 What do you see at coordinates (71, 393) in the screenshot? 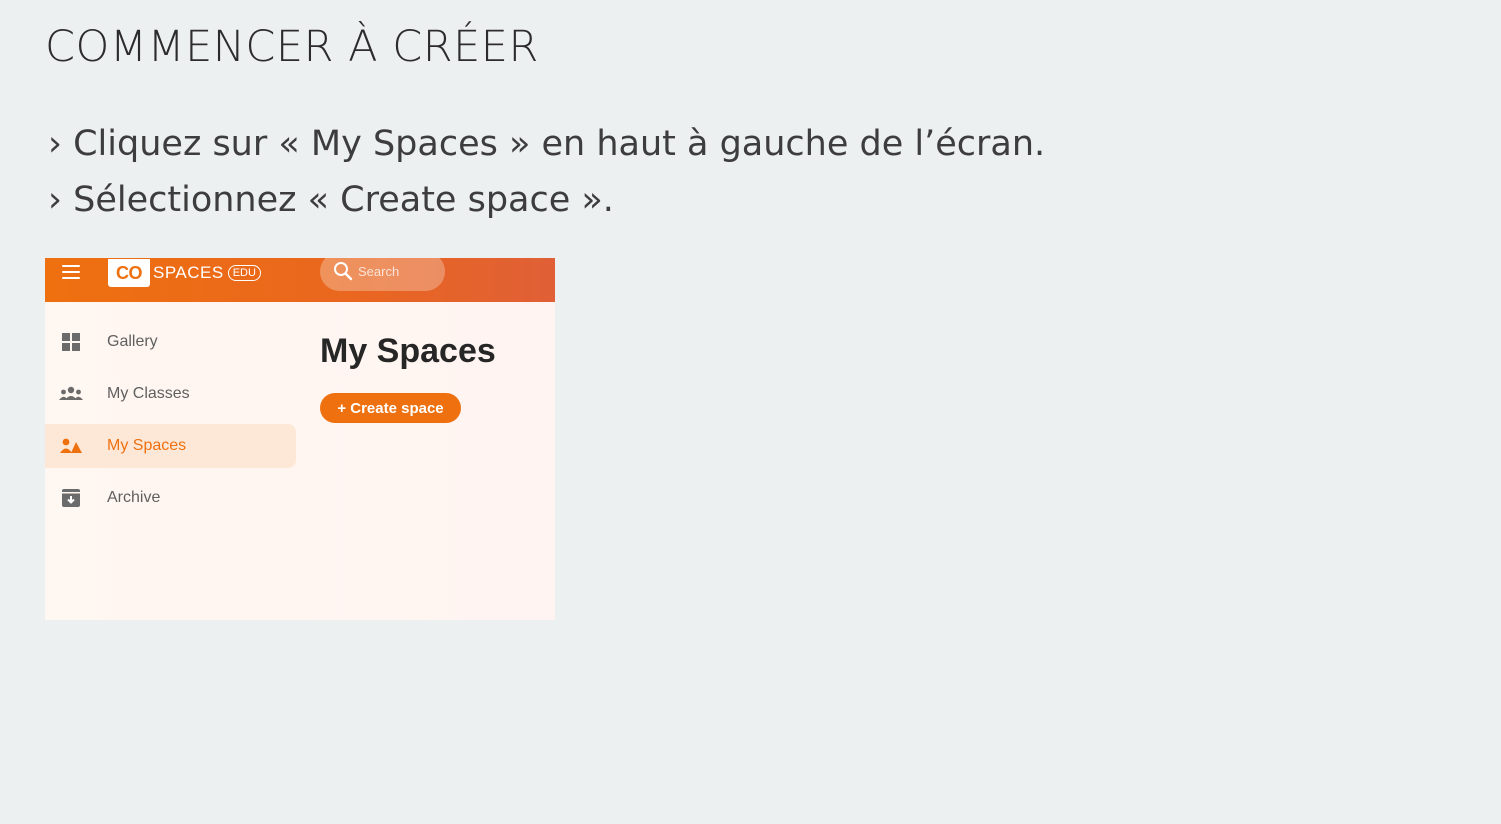
I see `group-icon` at bounding box center [71, 393].